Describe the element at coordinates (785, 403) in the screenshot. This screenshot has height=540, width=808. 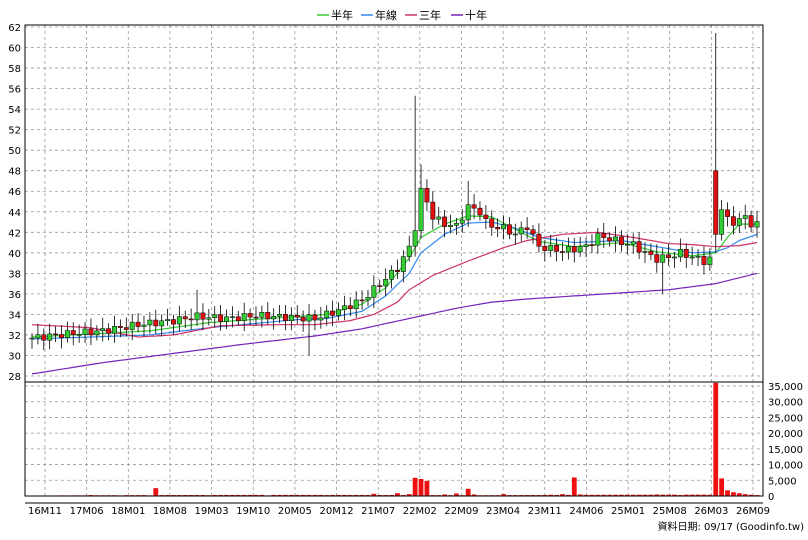
I see `volume-tick-label-6: 30,000` at that location.